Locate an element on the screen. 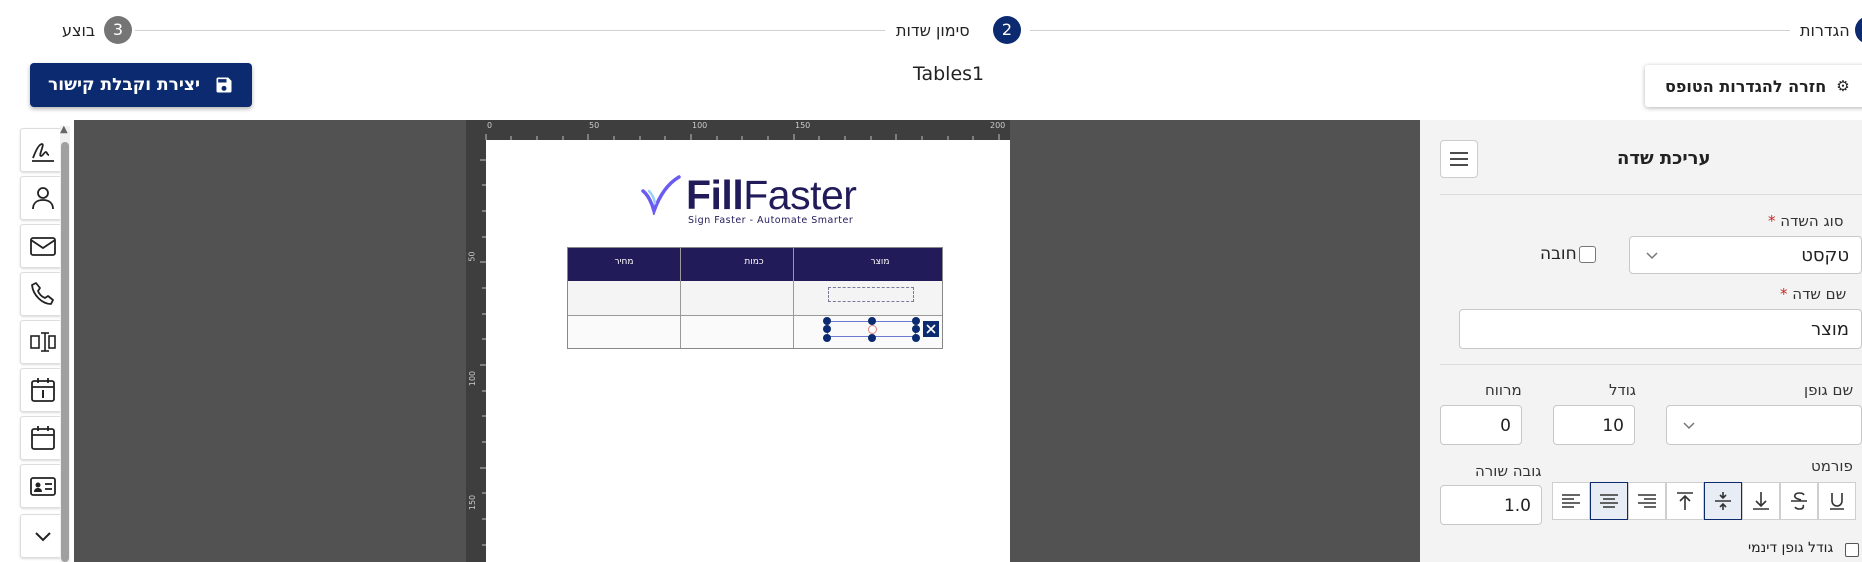 Image resolution: width=1862 pixels, height=562 pixels. logo-text-fill: Fill is located at coordinates (715, 195).